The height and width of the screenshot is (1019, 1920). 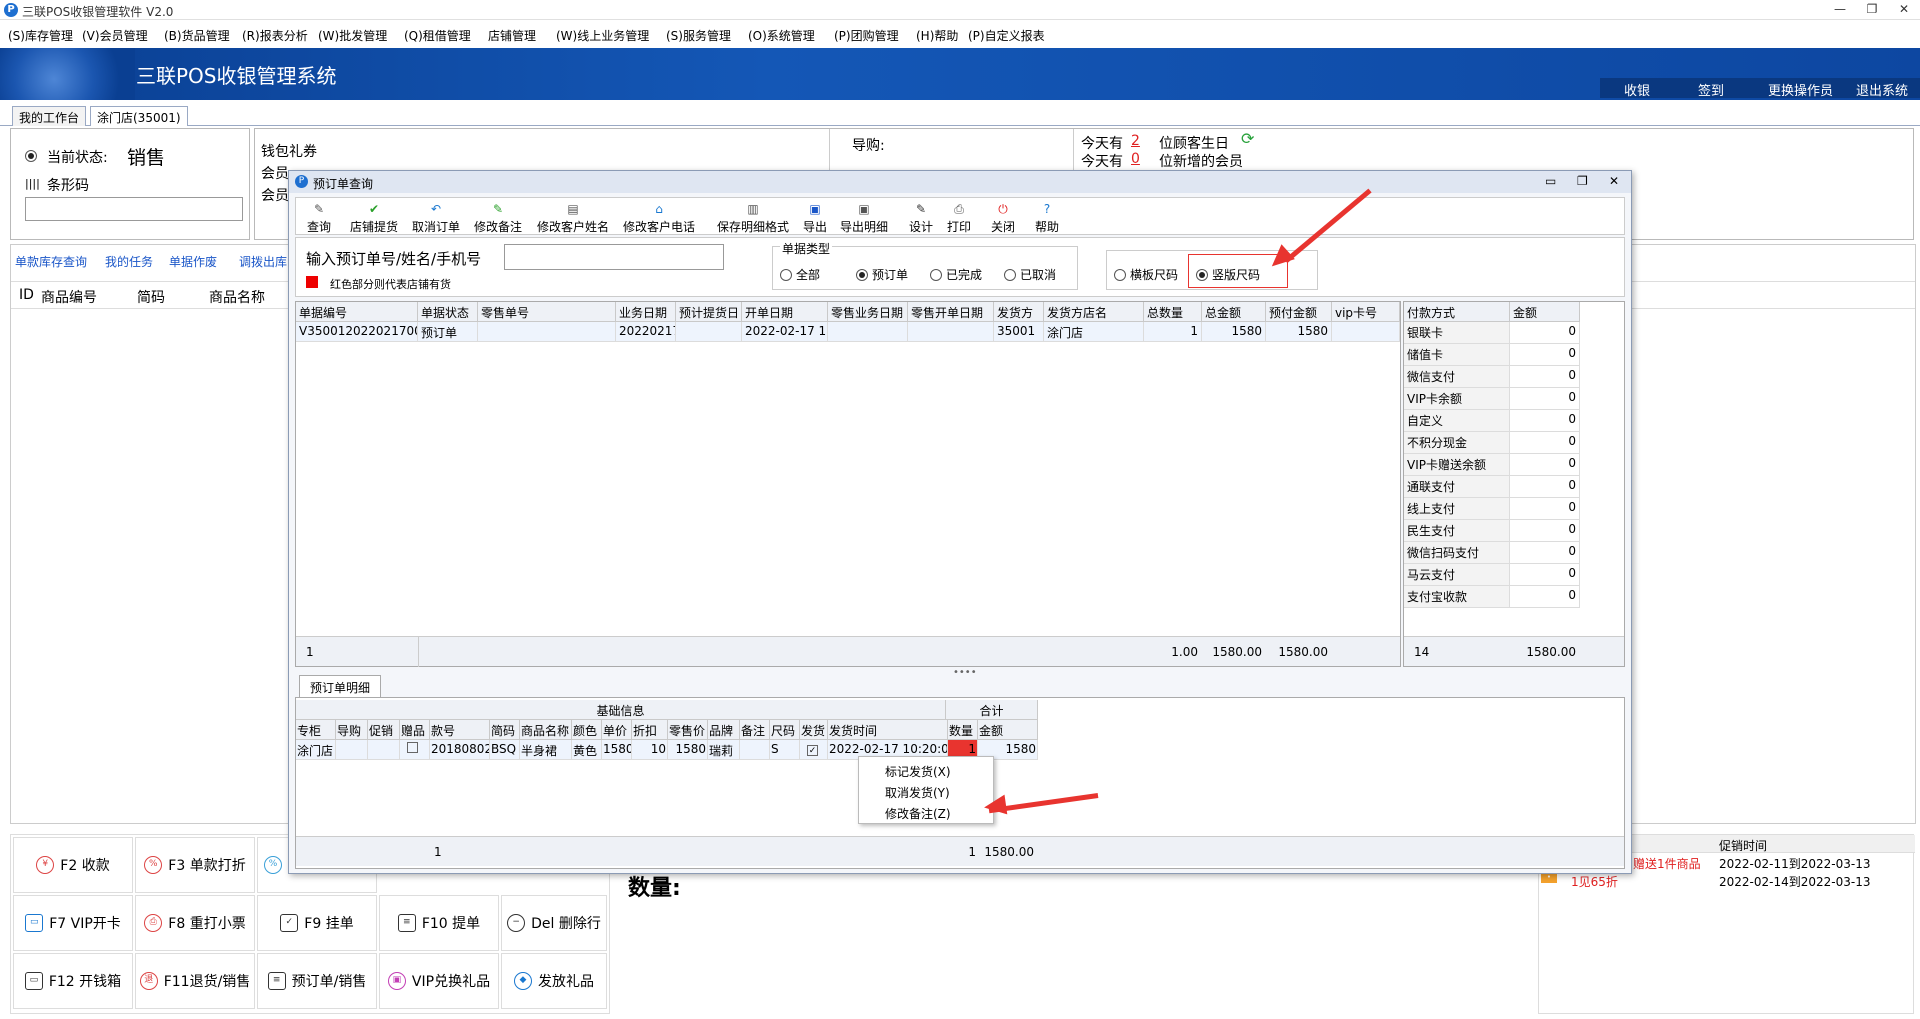 I want to click on ctx-mark-shipped: 标记发货(X), so click(x=918, y=771).